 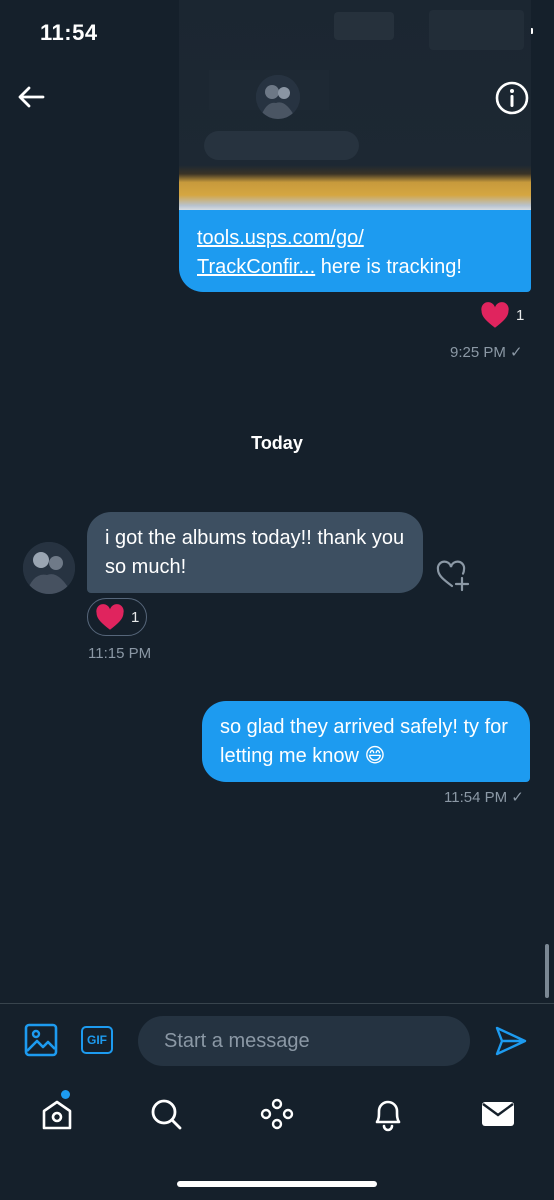 I want to click on search-icon, so click(x=166, y=1114).